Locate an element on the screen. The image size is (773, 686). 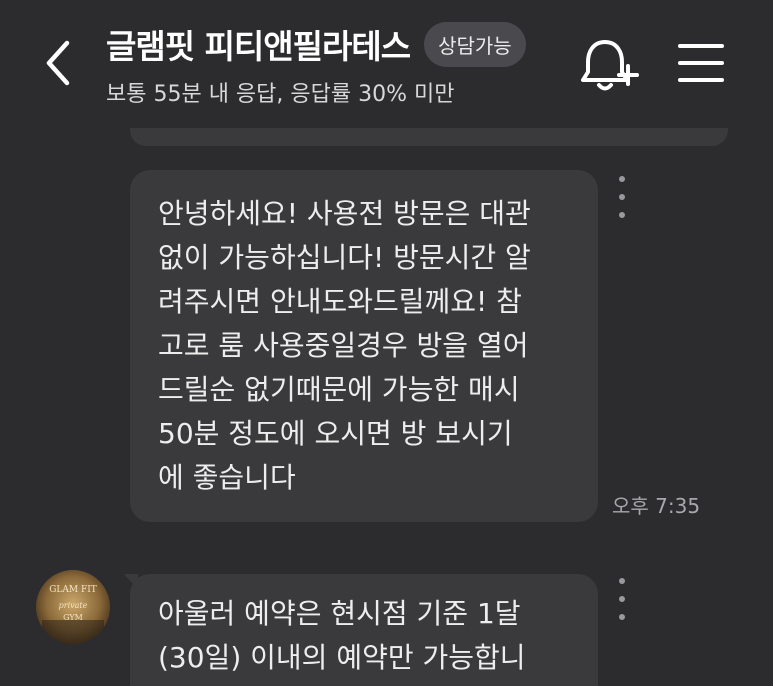
back-button is located at coordinates (58, 63).